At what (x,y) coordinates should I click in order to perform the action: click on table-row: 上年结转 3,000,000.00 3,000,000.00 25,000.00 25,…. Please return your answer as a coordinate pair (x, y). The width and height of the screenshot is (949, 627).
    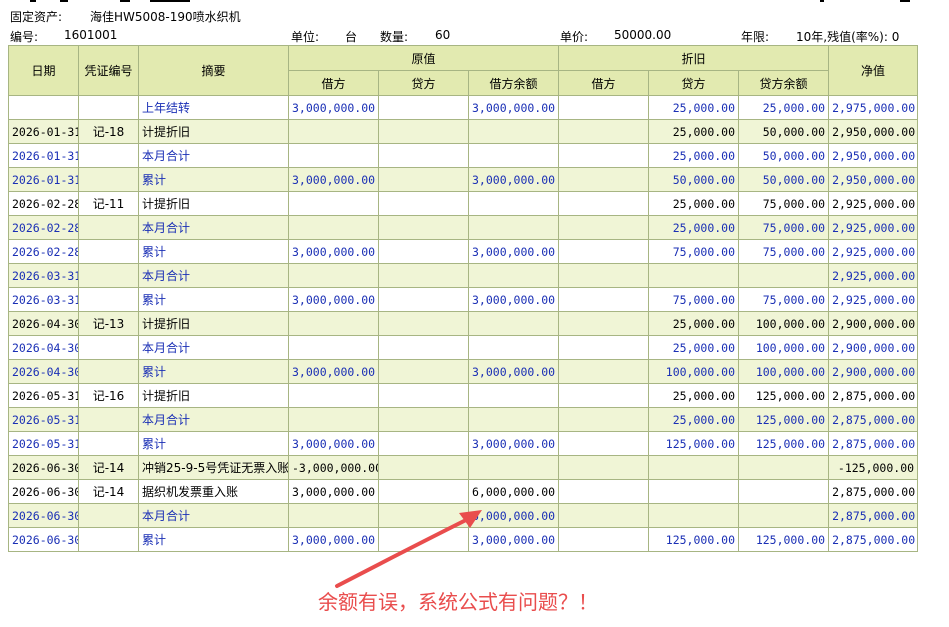
    Looking at the image, I should click on (463, 107).